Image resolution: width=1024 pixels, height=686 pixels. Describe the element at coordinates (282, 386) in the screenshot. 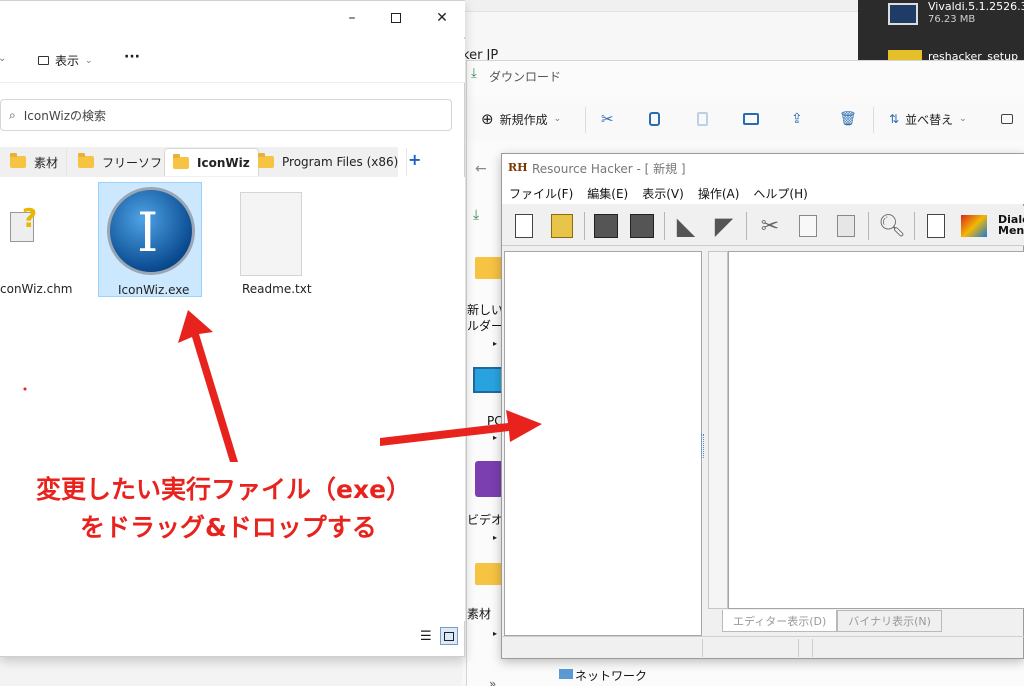

I see `annotation-arrows` at that location.